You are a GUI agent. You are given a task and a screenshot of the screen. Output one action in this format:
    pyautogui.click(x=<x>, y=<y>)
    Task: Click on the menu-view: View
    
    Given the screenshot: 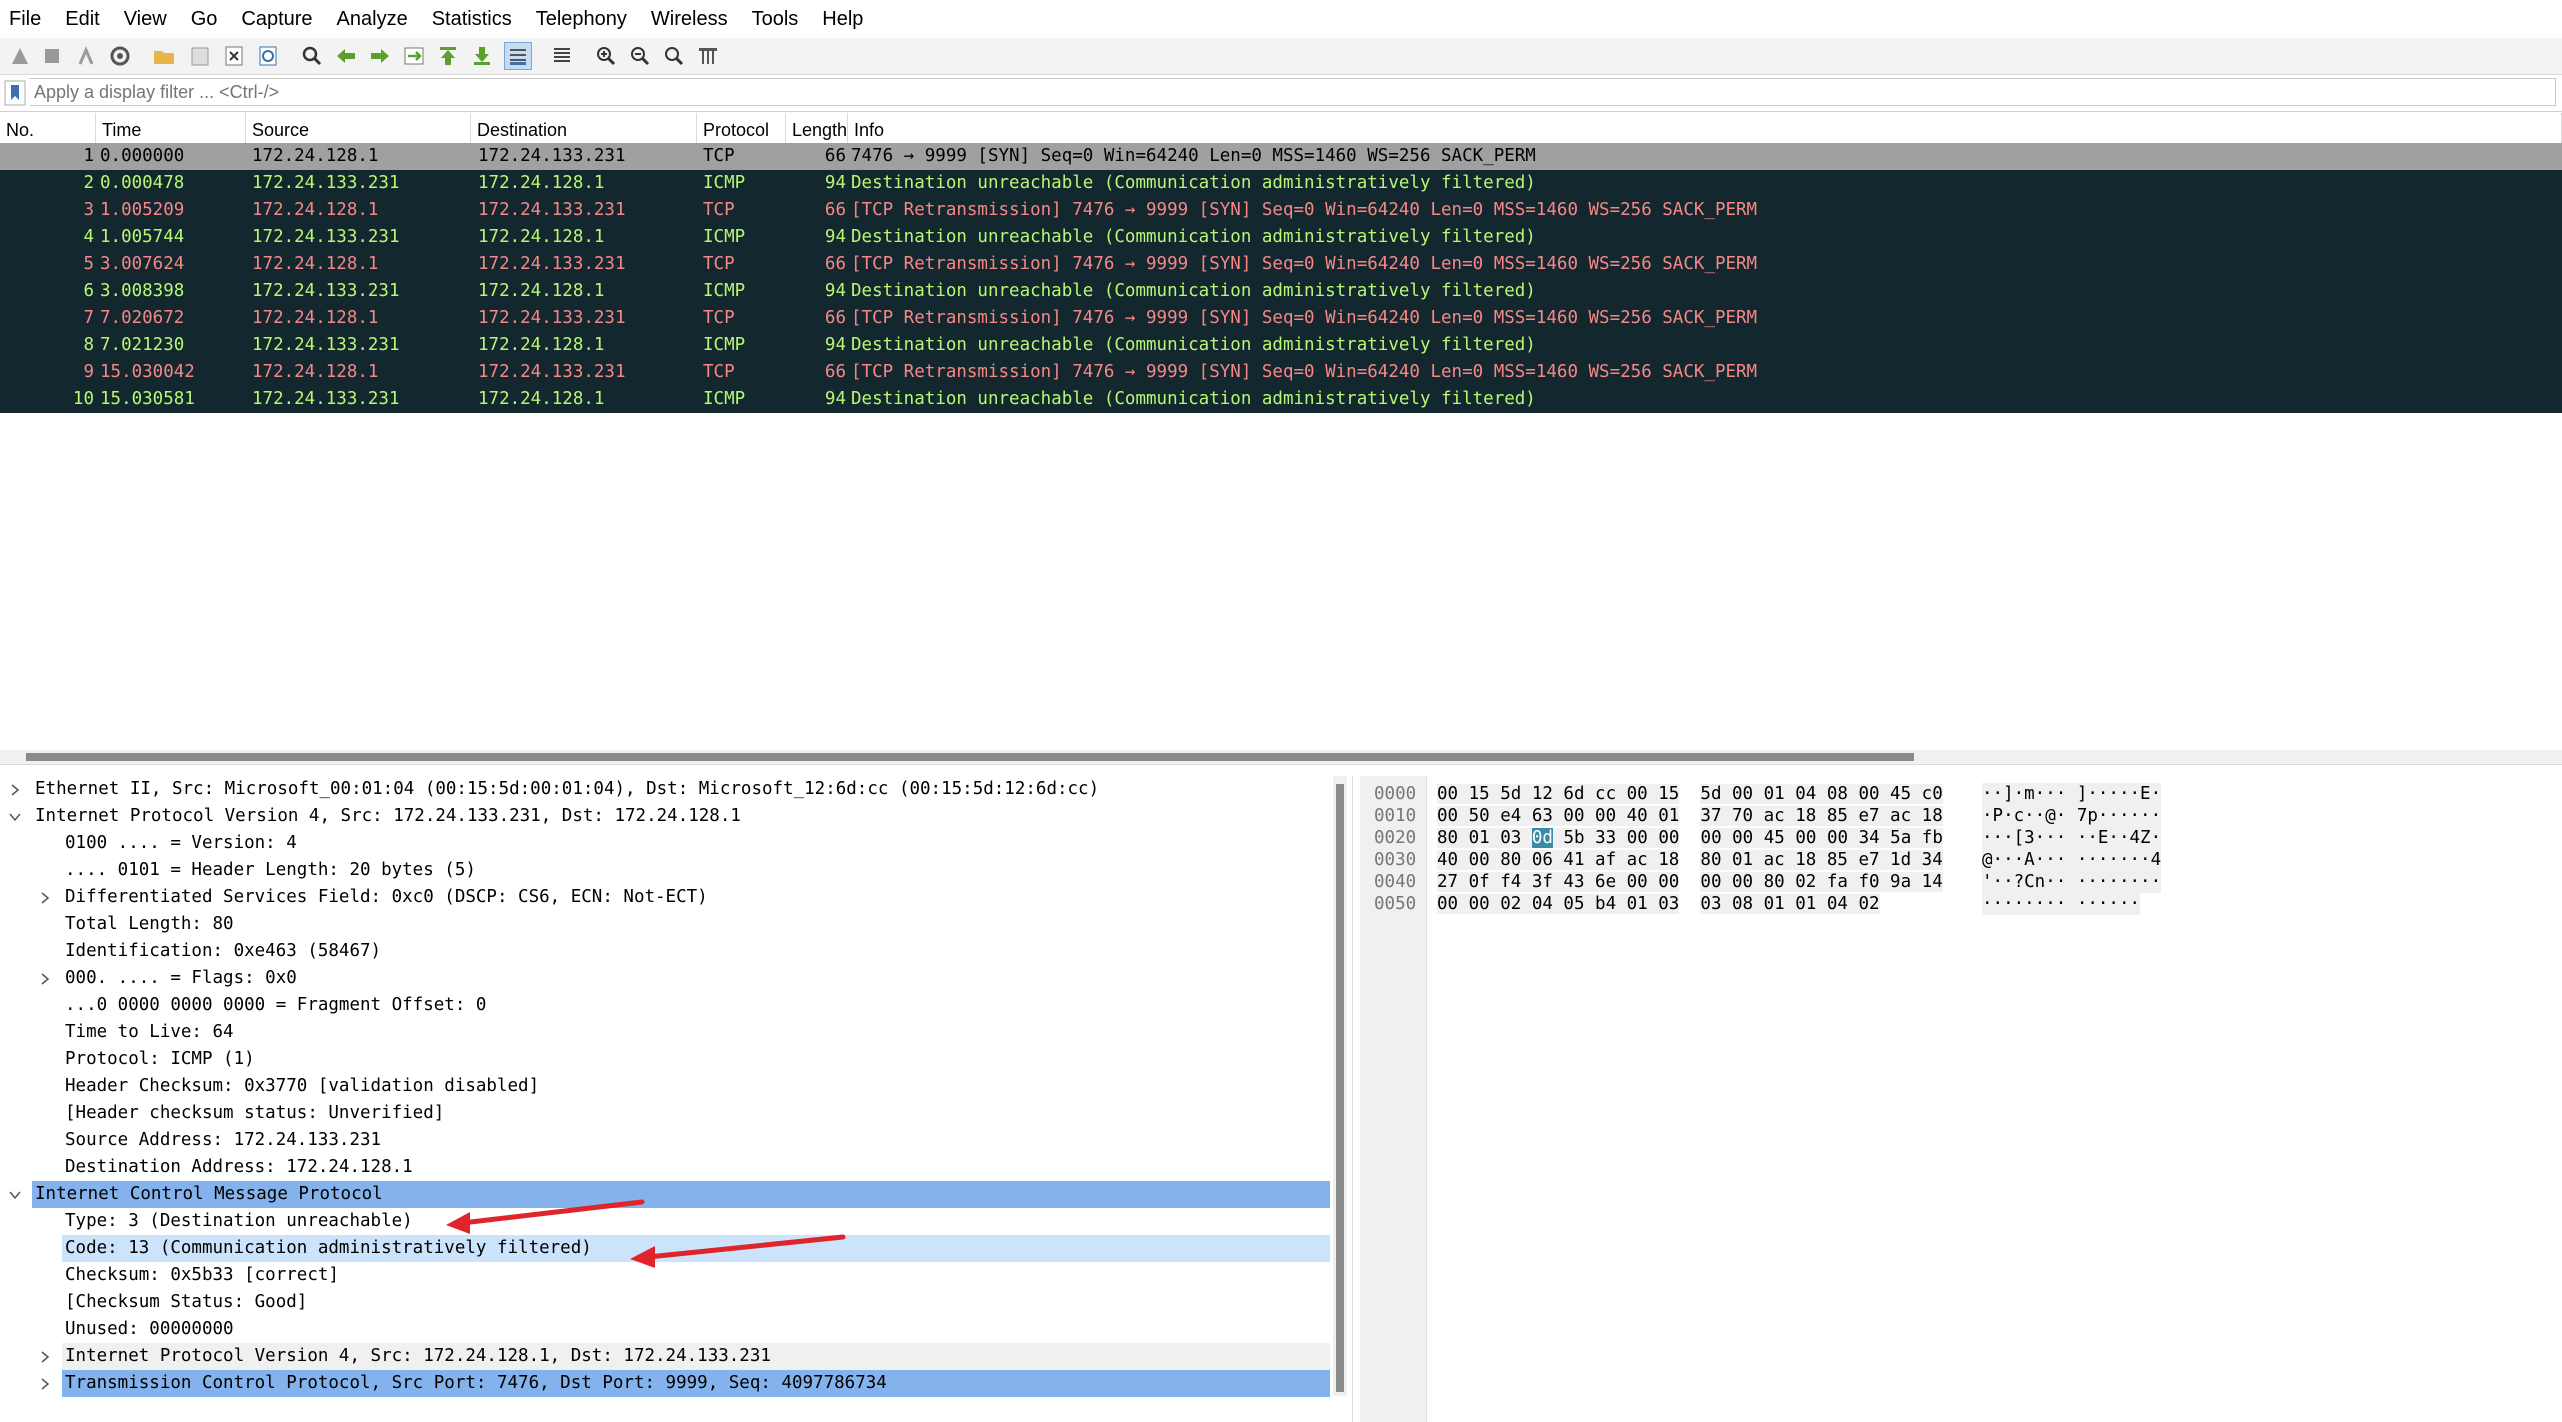 What is the action you would take?
    pyautogui.click(x=145, y=19)
    